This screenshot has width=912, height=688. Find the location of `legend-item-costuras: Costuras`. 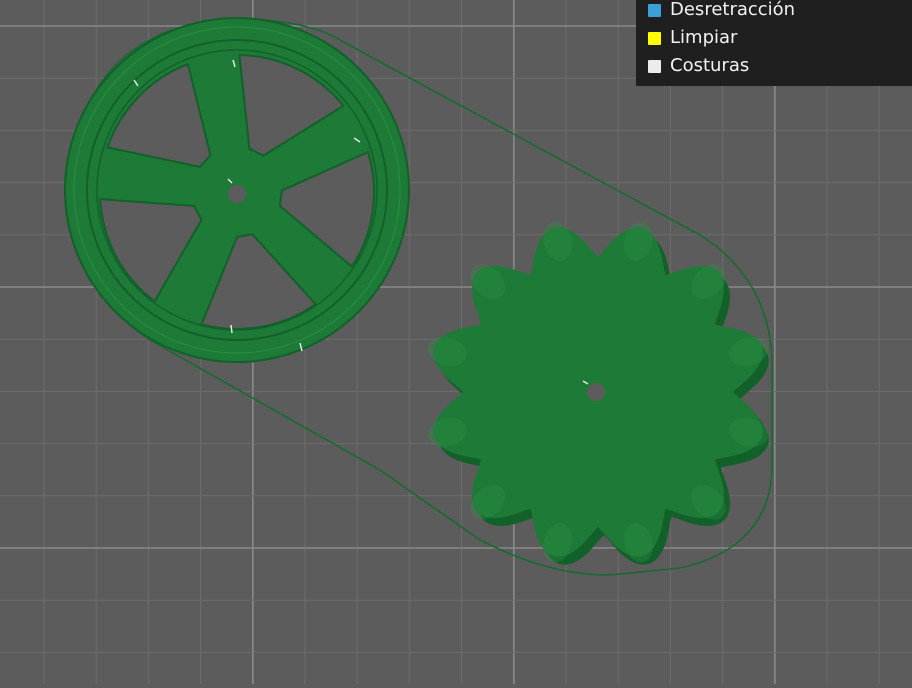

legend-item-costuras: Costuras is located at coordinates (780, 66).